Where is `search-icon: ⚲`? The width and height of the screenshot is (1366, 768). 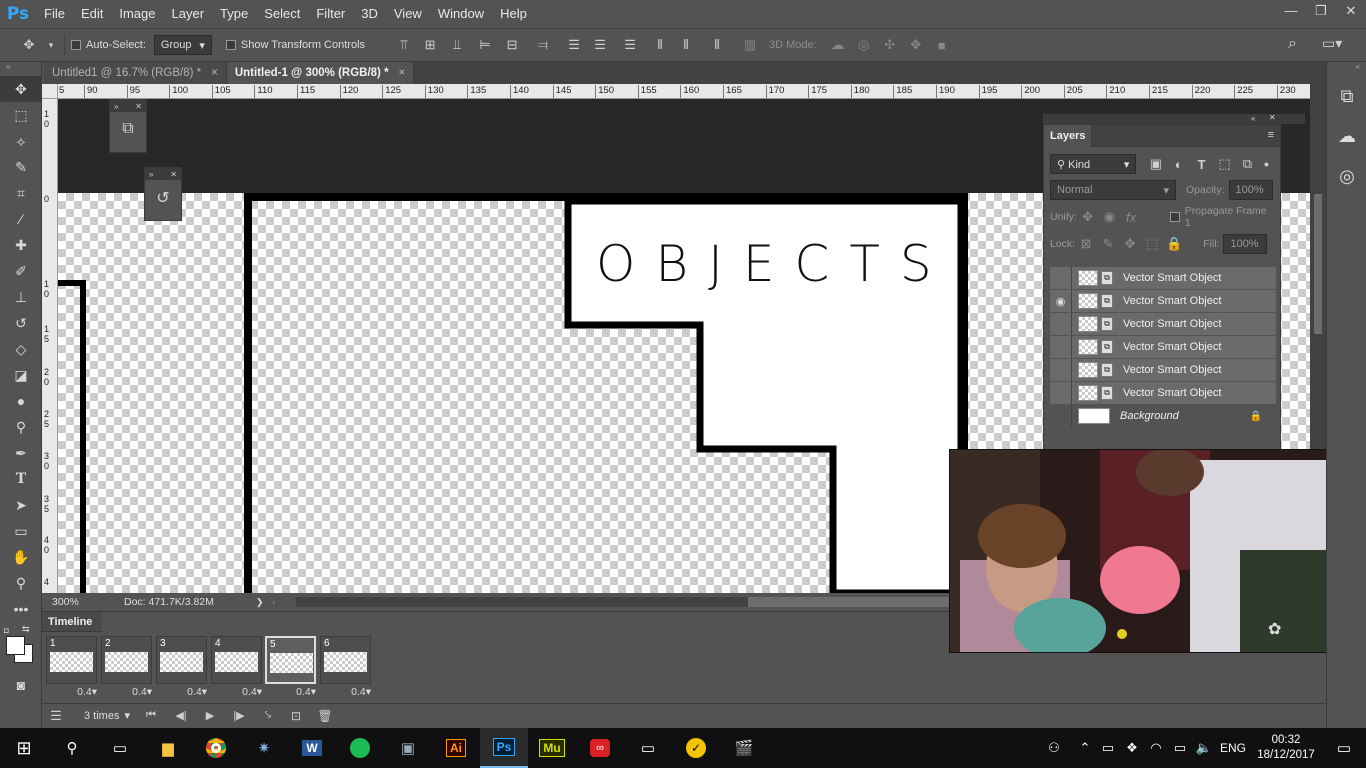
search-icon: ⚲ is located at coordinates (72, 748).